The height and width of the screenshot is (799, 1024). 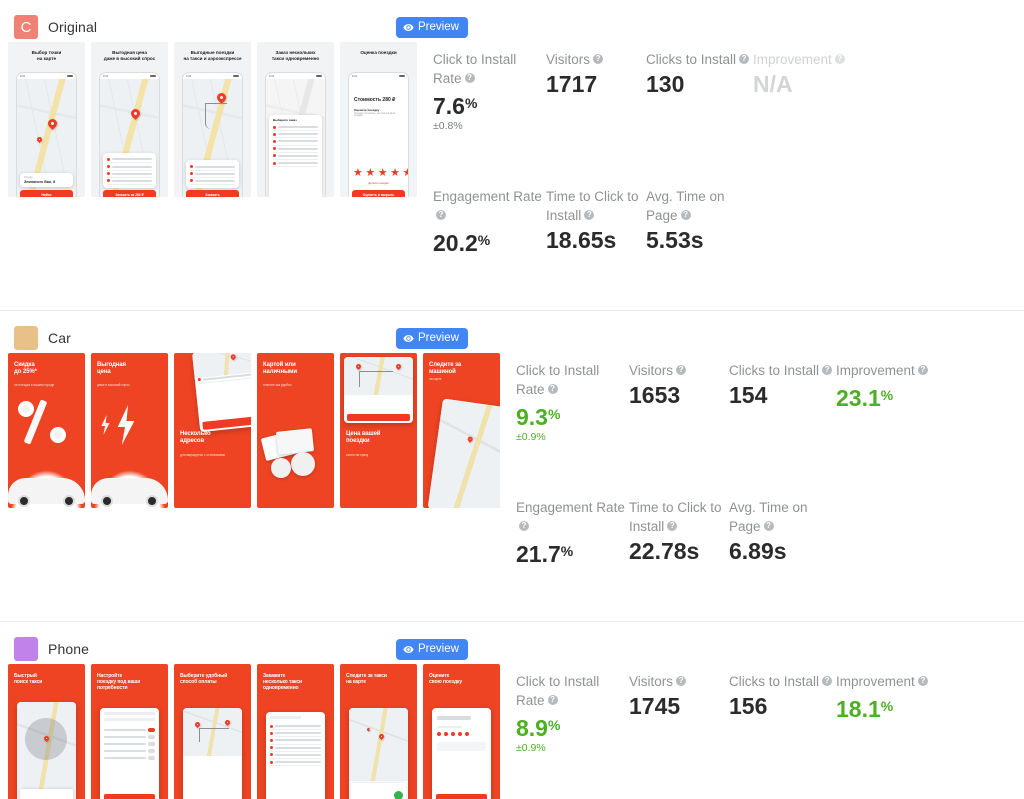 I want to click on metric-value: 18.65s, so click(x=581, y=240).